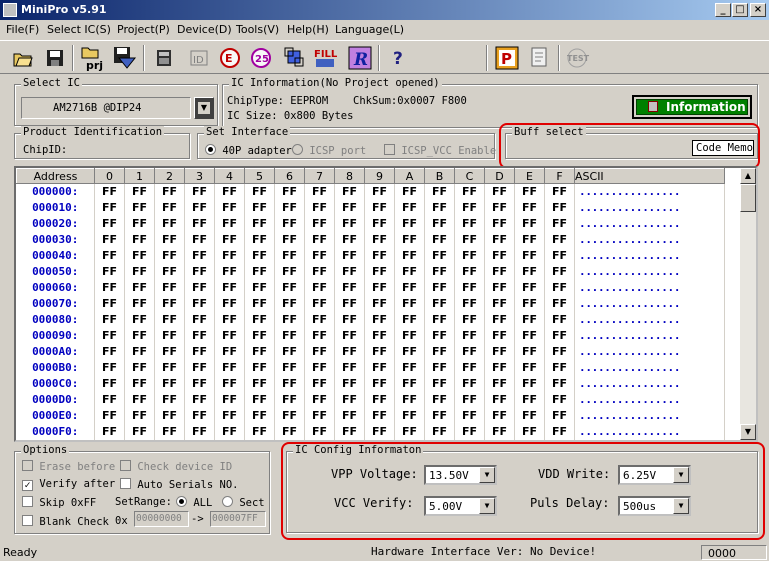 The width and height of the screenshot is (769, 561). I want to click on menu-help: Help(H), so click(308, 29).